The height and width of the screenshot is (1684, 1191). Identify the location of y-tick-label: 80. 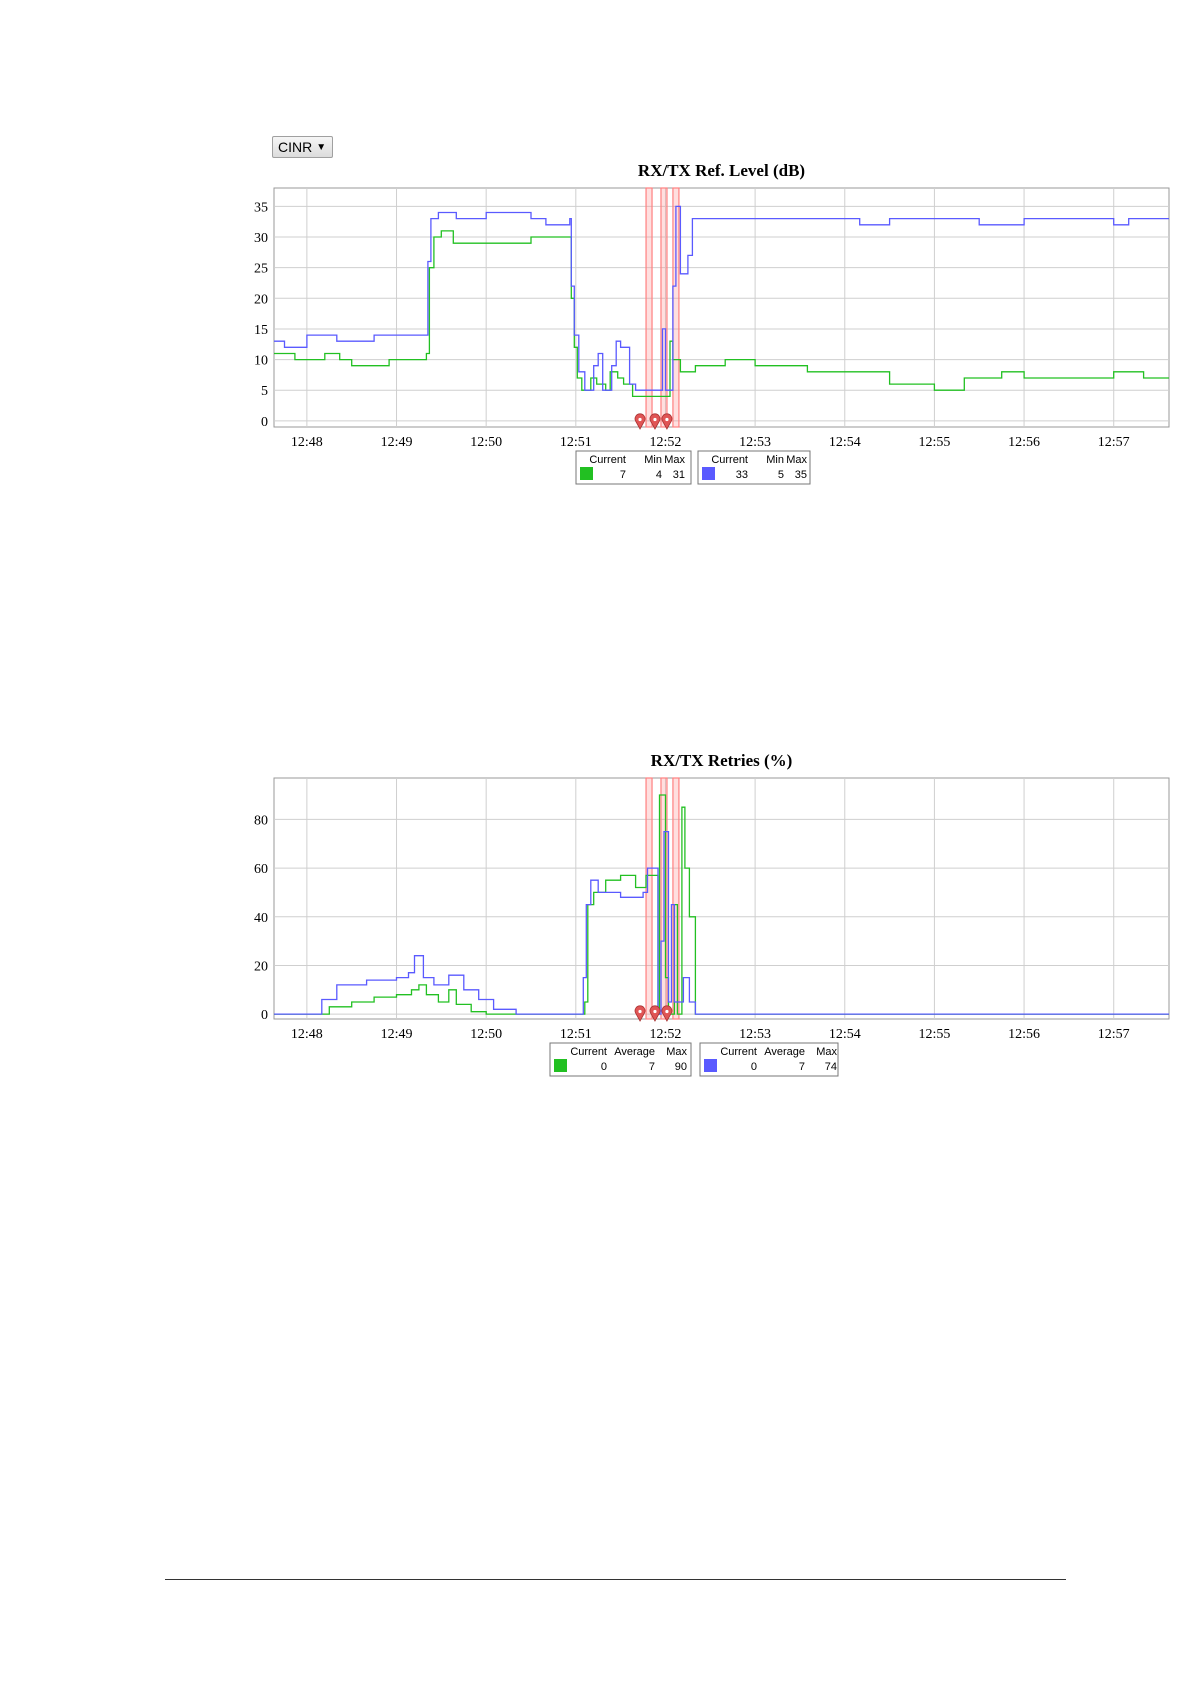
(261, 820).